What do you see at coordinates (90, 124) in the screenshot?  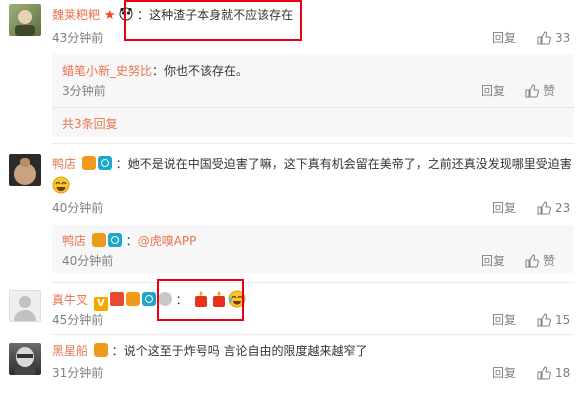 I see `more-replies-link: 共3条回复` at bounding box center [90, 124].